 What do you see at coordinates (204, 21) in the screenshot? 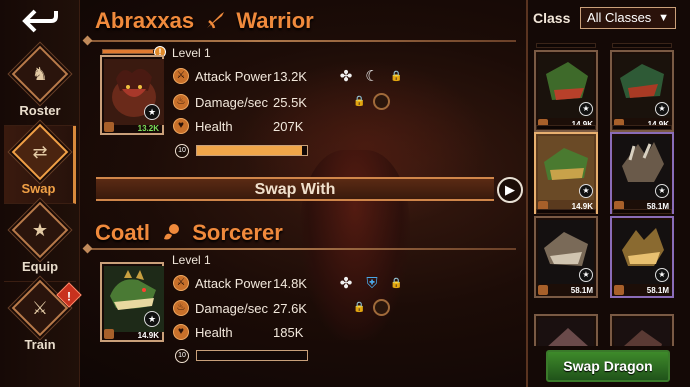
I see `top-dragon-title: Abraxxas Warrior` at bounding box center [204, 21].